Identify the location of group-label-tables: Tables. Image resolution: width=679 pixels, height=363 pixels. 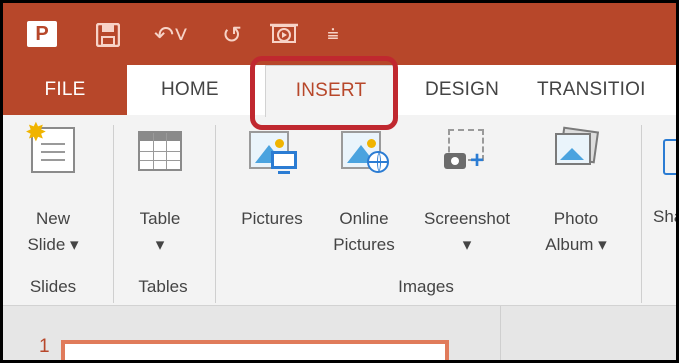
(163, 286).